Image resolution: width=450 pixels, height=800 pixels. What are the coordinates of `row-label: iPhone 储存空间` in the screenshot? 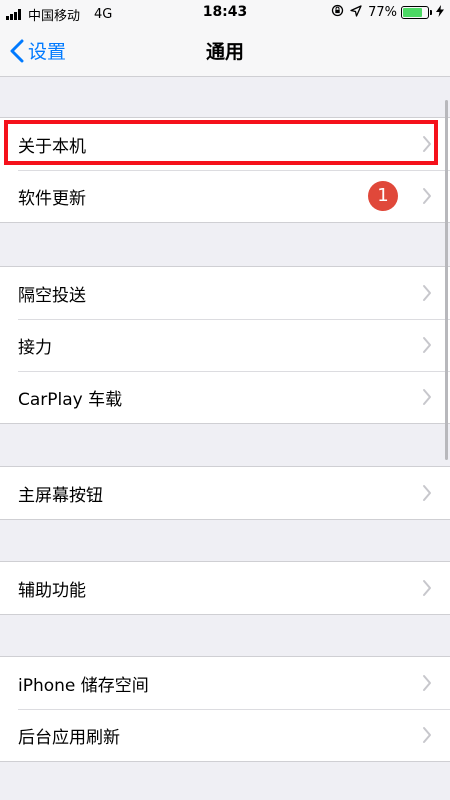 It's located at (83, 685).